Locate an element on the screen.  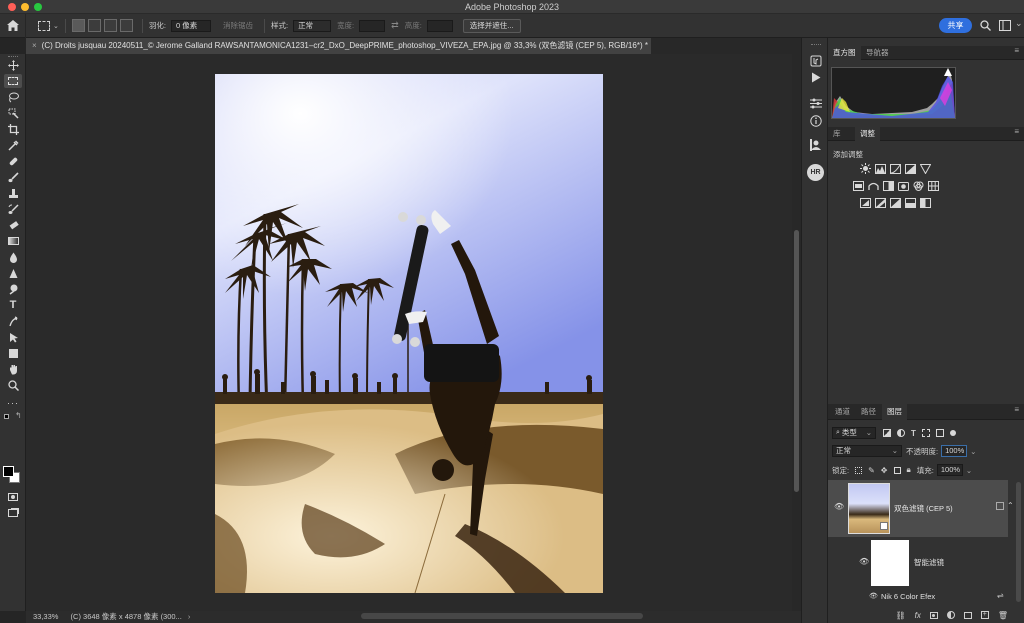
strip-grip is located at coordinates (816, 45).